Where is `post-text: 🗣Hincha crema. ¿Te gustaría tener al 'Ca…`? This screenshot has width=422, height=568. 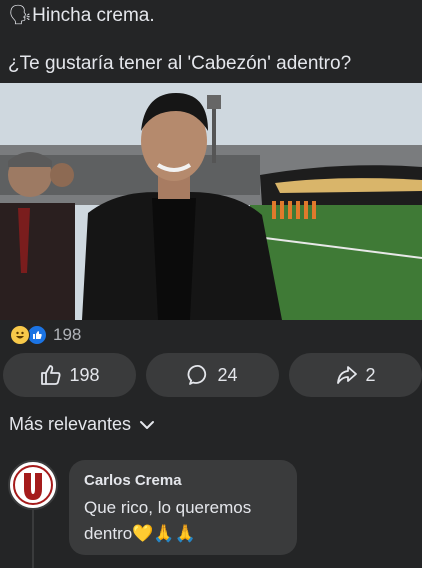 post-text: 🗣Hincha crema. ¿Te gustaría tener al 'Ca… is located at coordinates (213, 39).